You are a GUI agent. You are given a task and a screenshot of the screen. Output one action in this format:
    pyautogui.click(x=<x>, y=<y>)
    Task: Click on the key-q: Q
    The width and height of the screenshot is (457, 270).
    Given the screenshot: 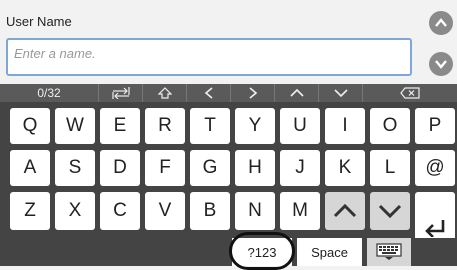 What is the action you would take?
    pyautogui.click(x=30, y=126)
    